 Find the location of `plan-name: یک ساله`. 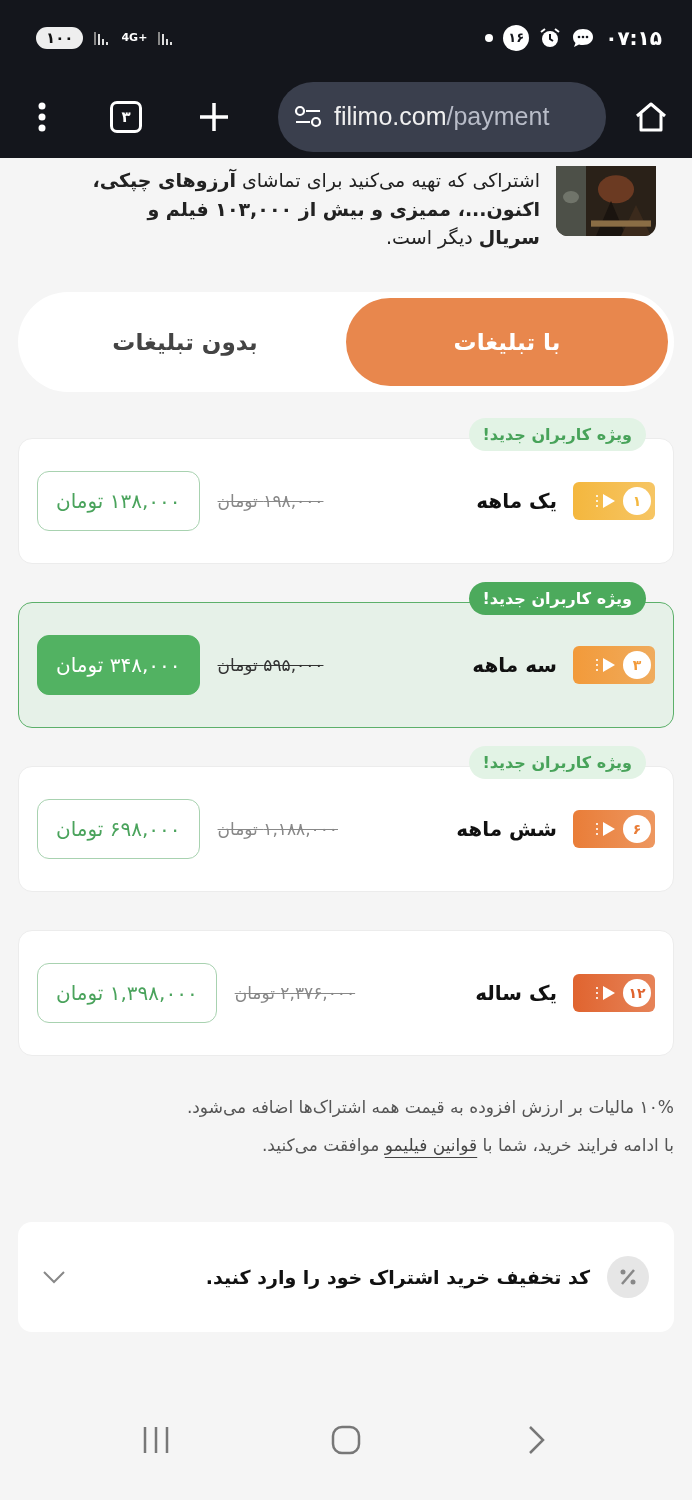

plan-name: یک ساله is located at coordinates (516, 992).